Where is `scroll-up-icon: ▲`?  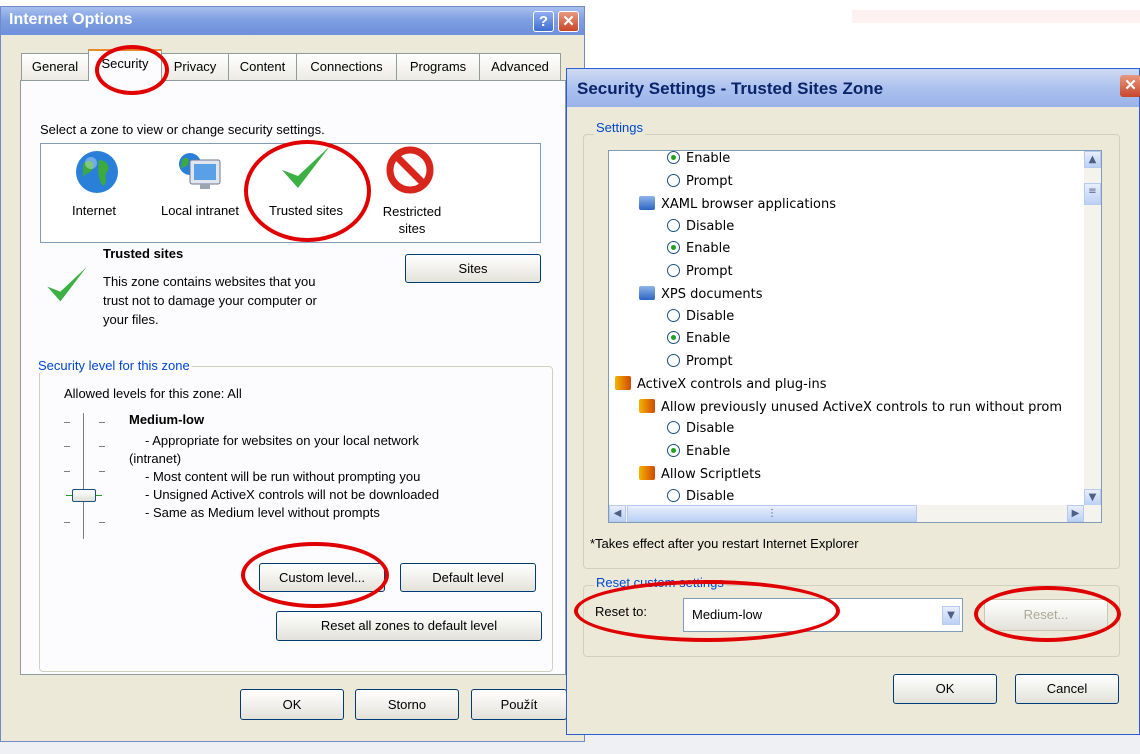 scroll-up-icon: ▲ is located at coordinates (1092, 159).